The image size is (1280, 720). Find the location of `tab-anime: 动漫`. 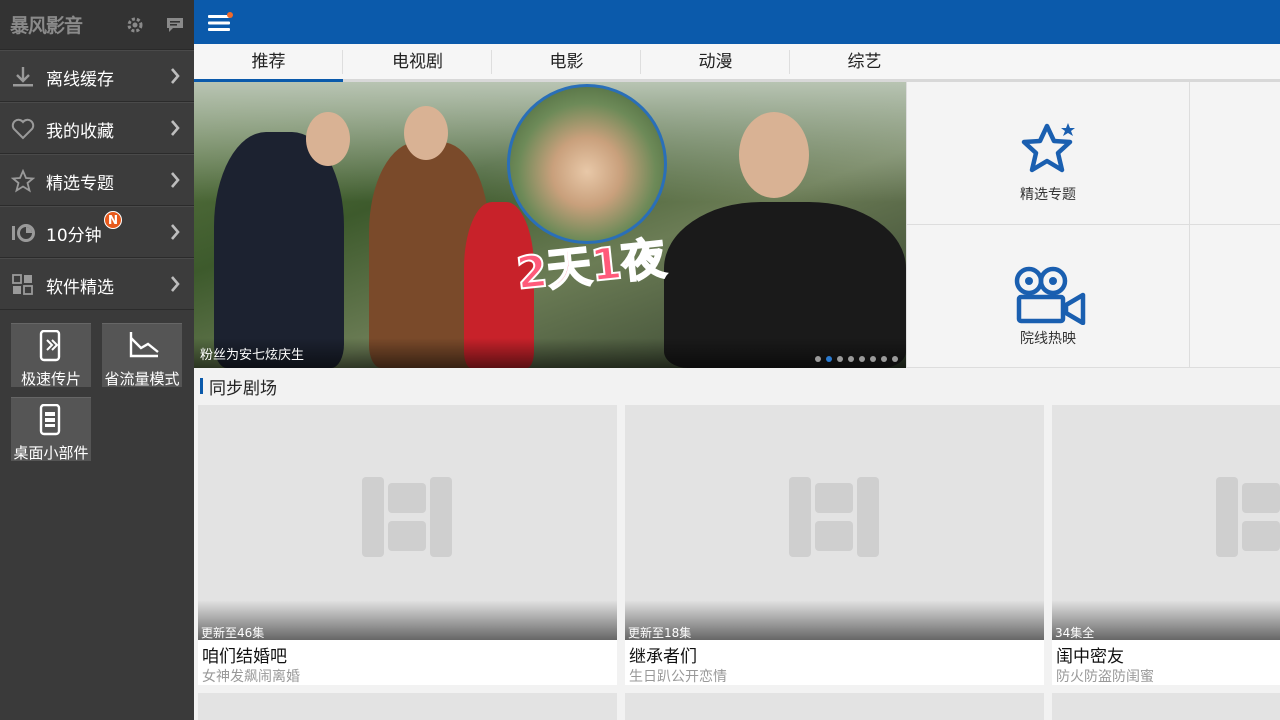

tab-anime: 动漫 is located at coordinates (715, 62).